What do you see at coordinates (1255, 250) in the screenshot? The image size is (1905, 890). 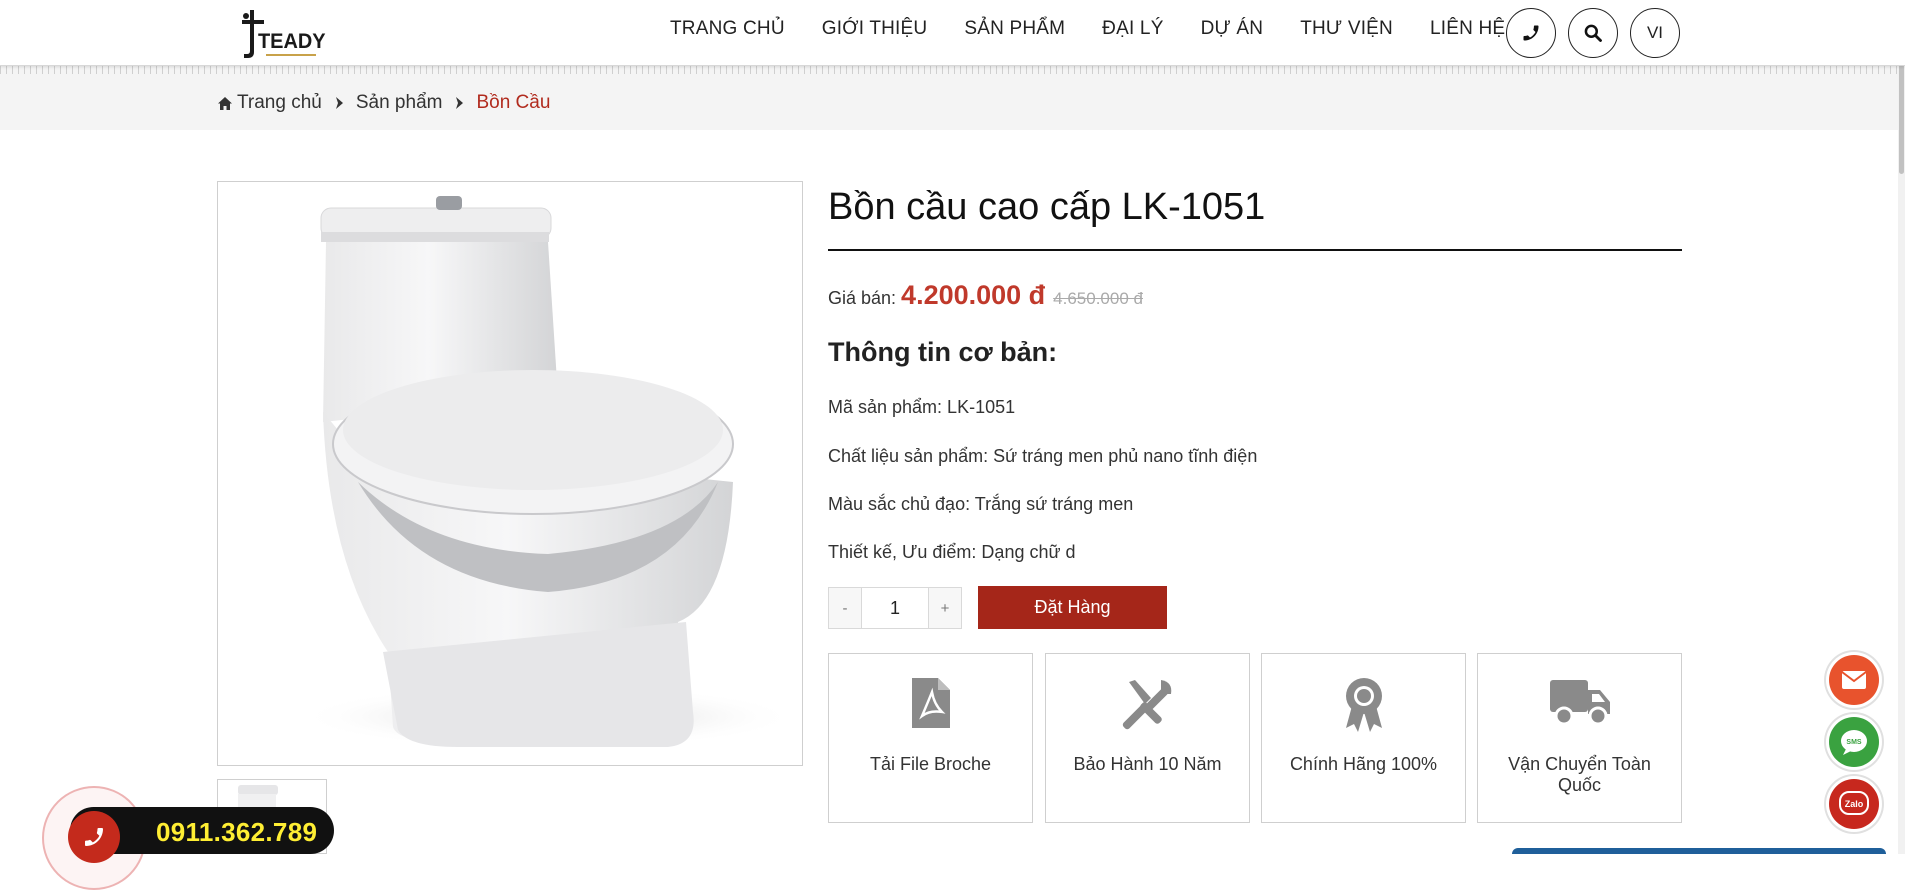 I see `title-divider` at bounding box center [1255, 250].